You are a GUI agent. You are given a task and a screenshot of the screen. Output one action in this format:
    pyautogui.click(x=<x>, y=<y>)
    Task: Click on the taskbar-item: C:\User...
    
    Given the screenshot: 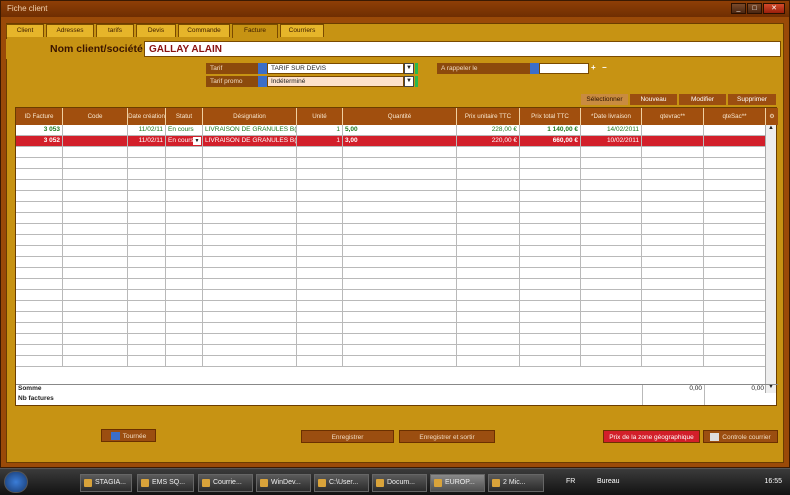 What is the action you would take?
    pyautogui.click(x=341, y=483)
    